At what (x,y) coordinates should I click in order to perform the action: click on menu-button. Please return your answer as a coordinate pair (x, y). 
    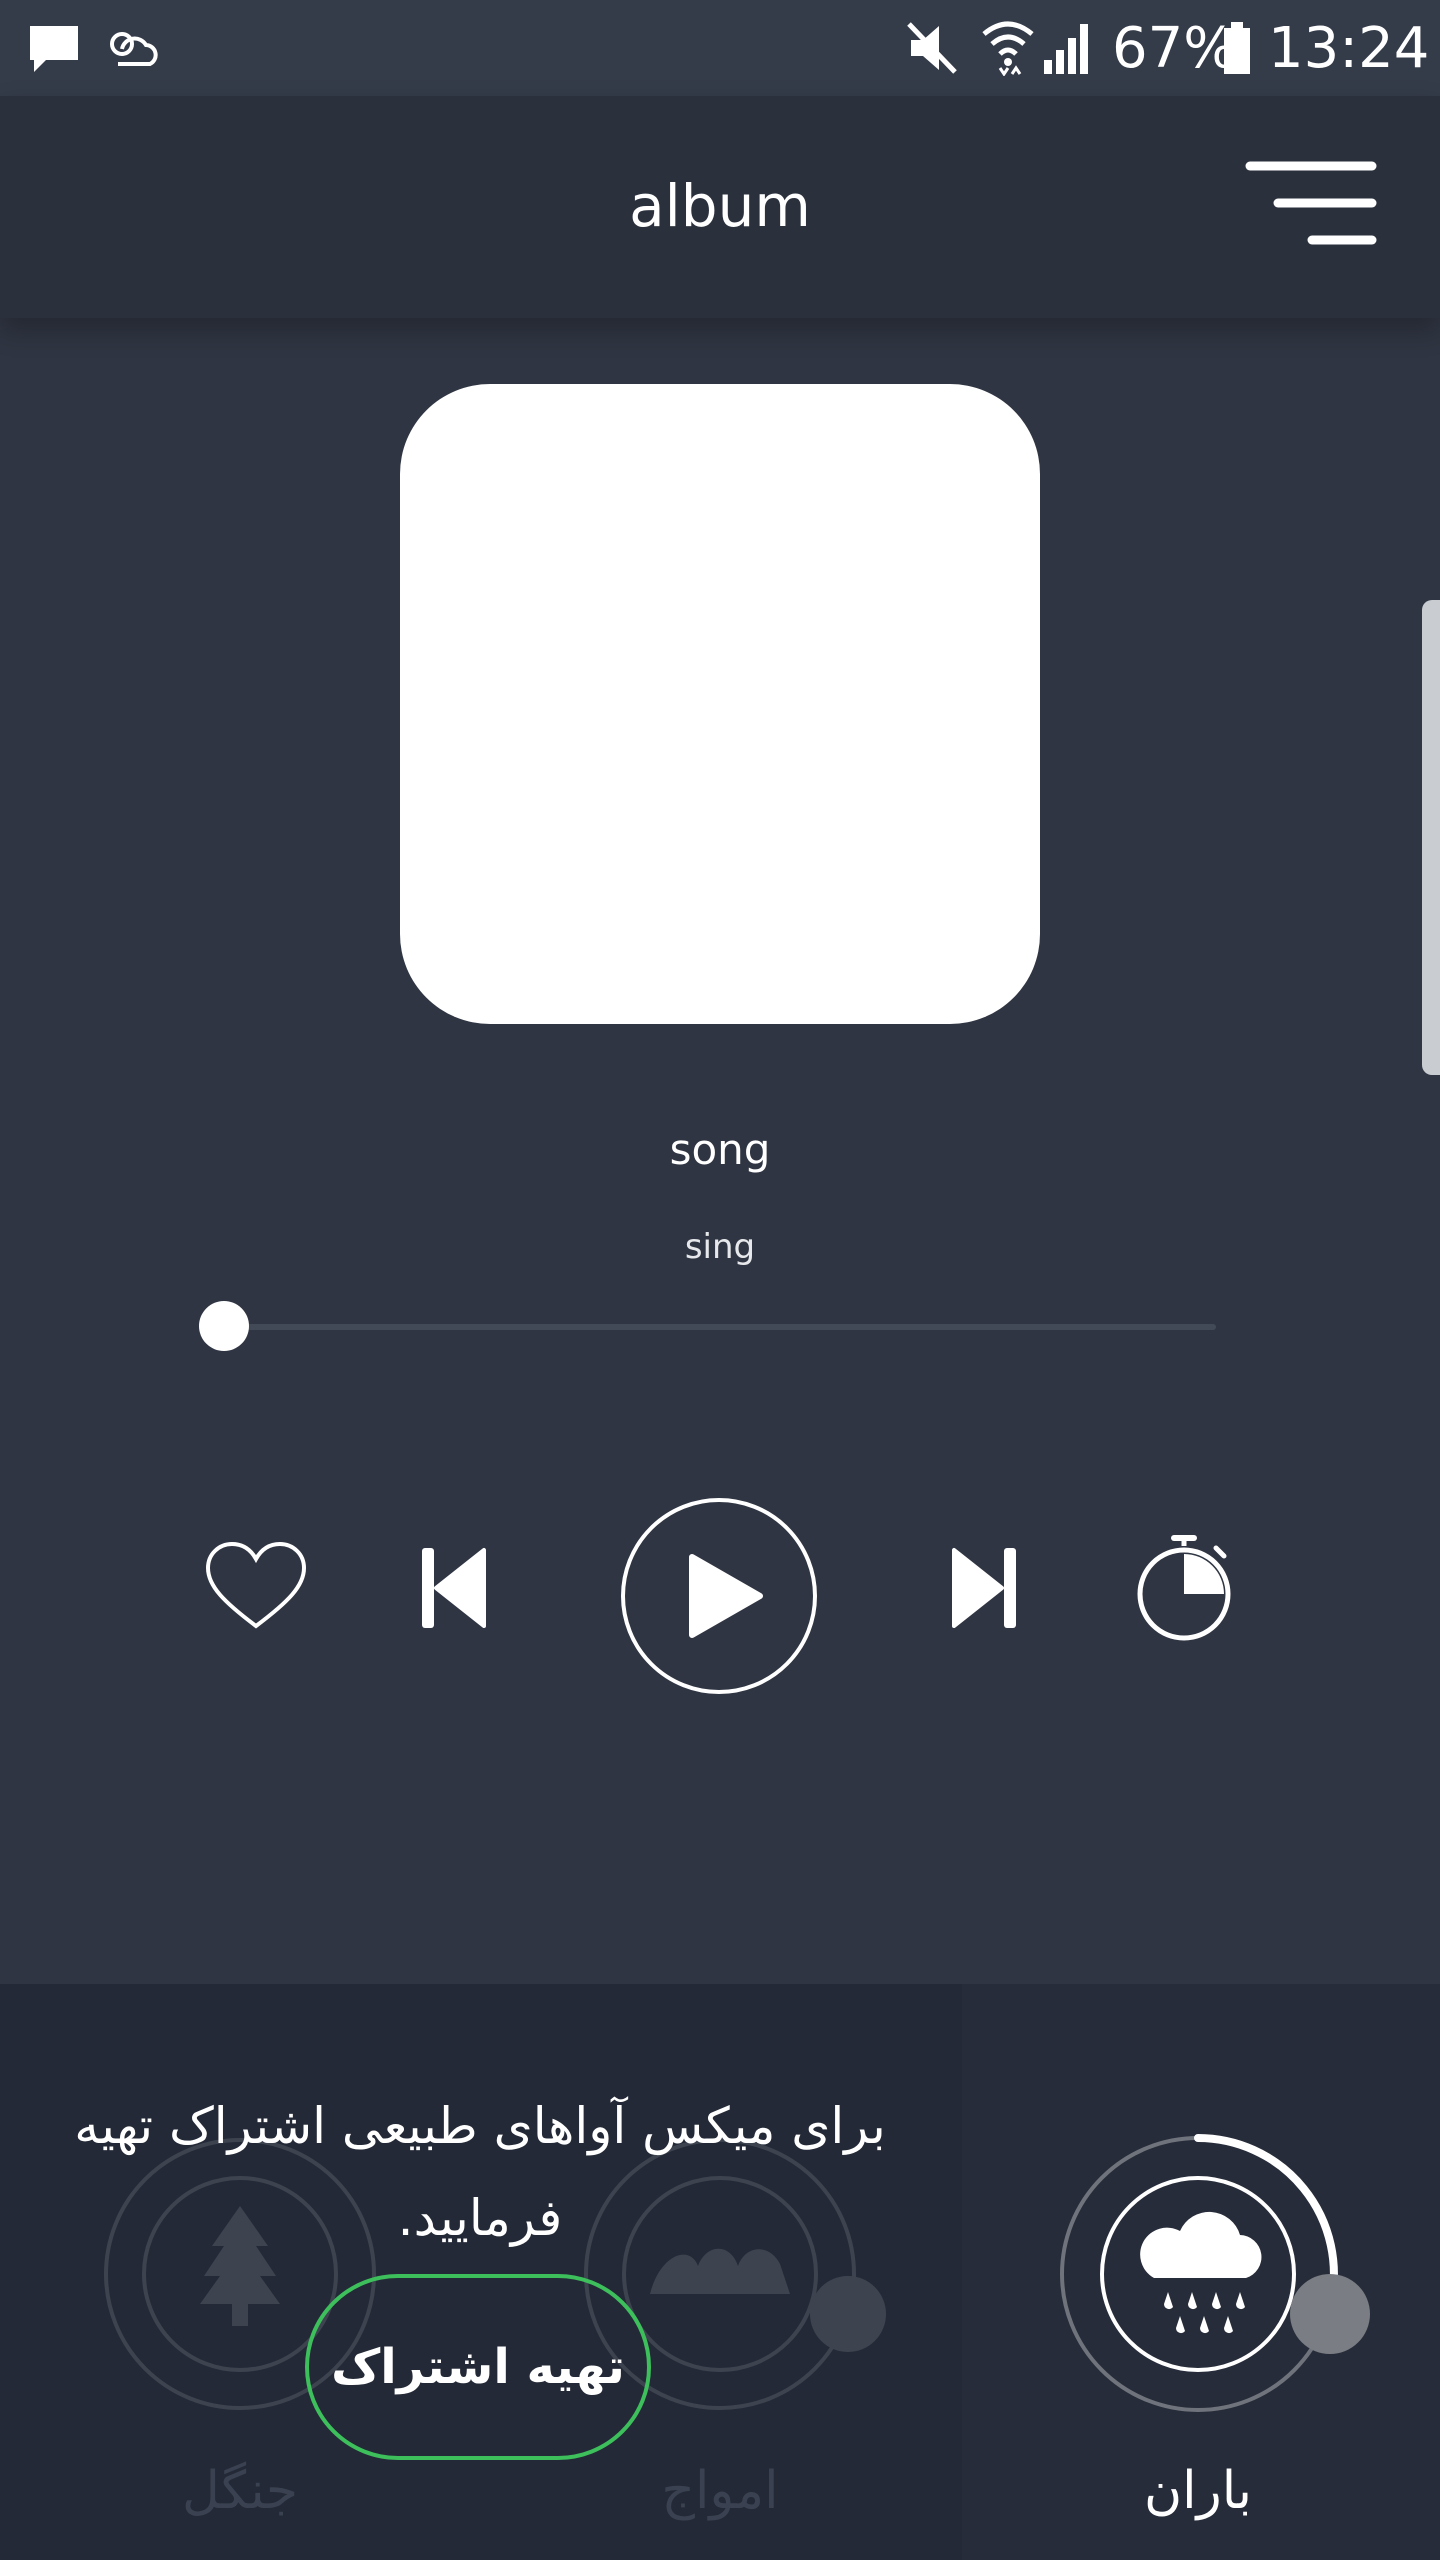
    Looking at the image, I should click on (1311, 203).